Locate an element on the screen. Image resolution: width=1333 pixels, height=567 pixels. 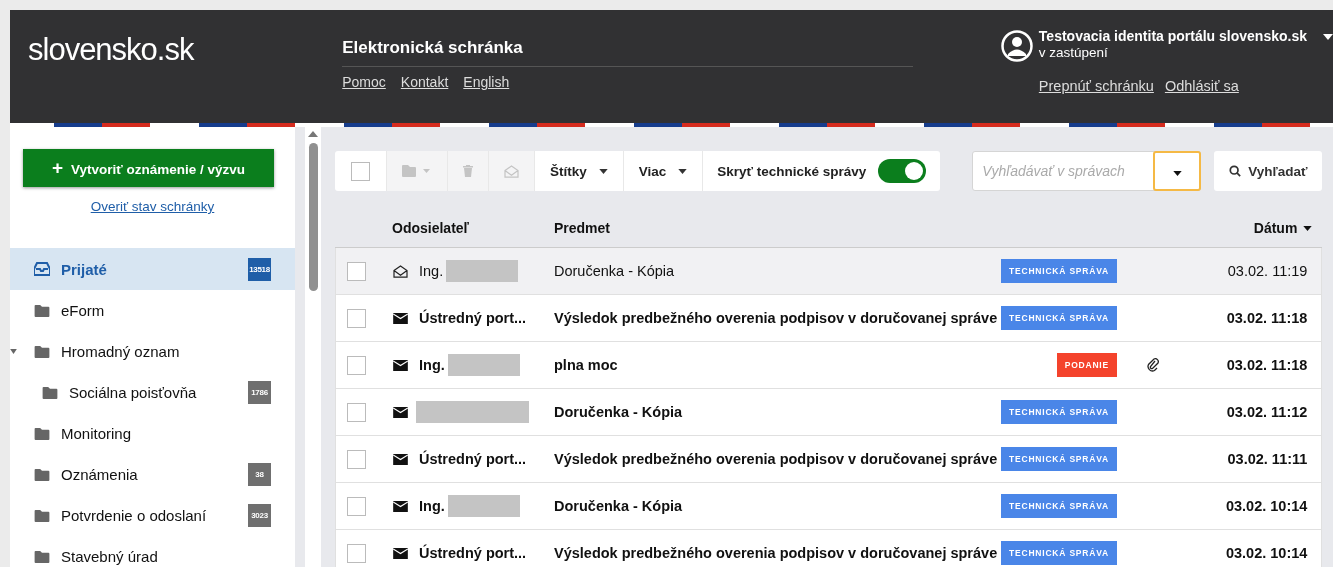
search-button: Vyhľadať is located at coordinates (1268, 171).